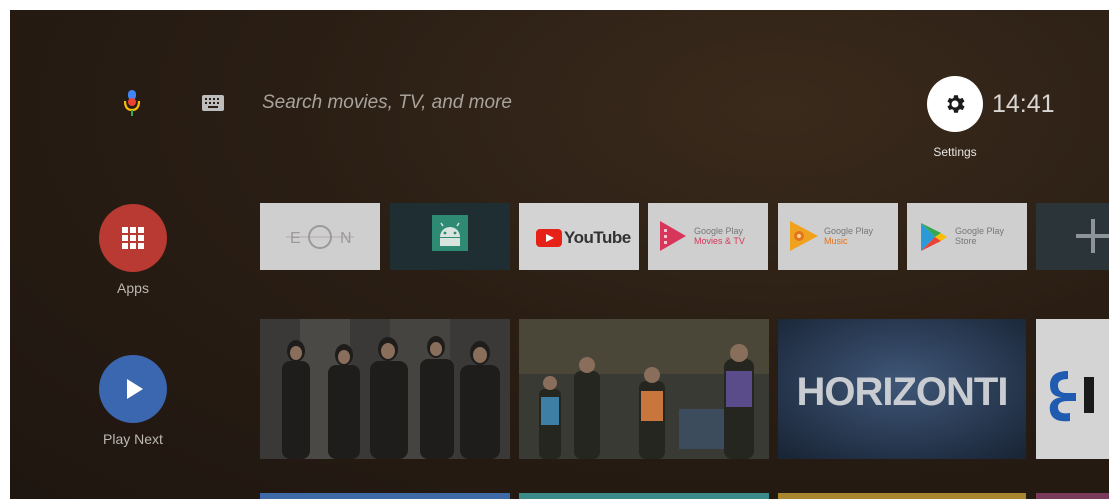 The height and width of the screenshot is (499, 1109). I want to click on play-next-label: Play Next, so click(133, 439).